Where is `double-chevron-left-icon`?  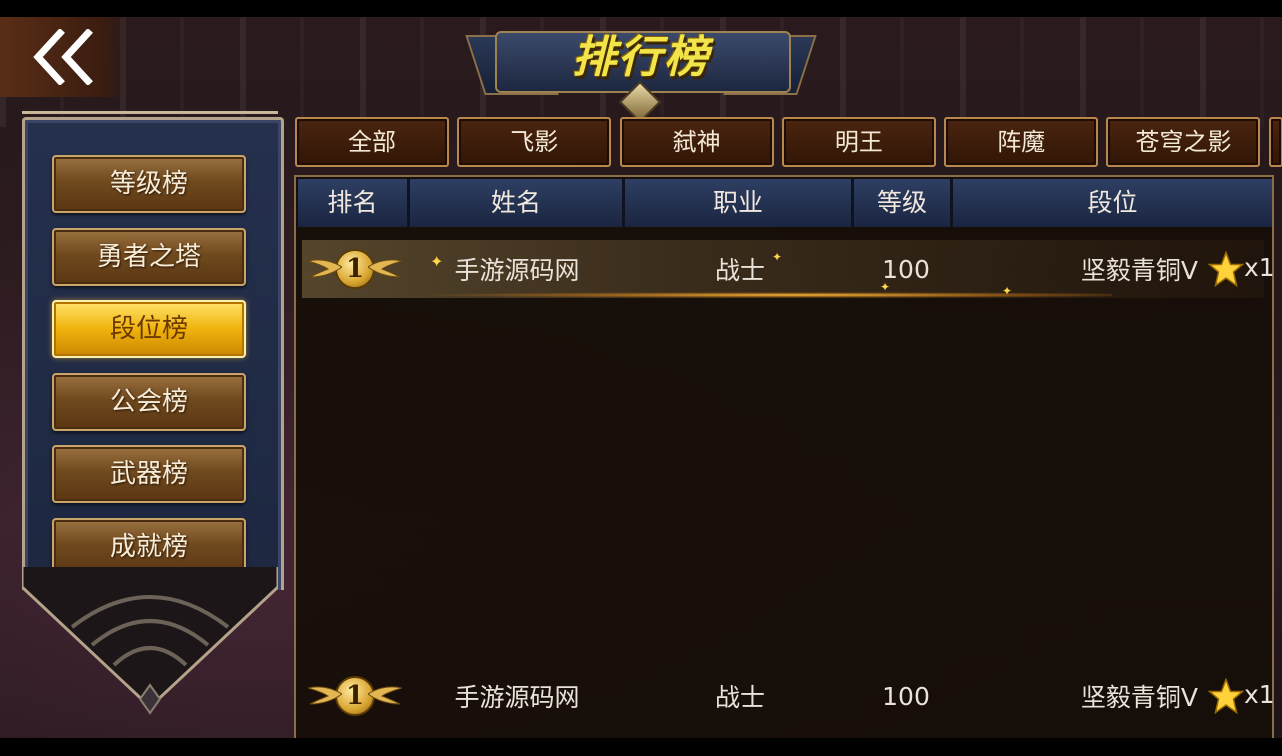 double-chevron-left-icon is located at coordinates (63, 57).